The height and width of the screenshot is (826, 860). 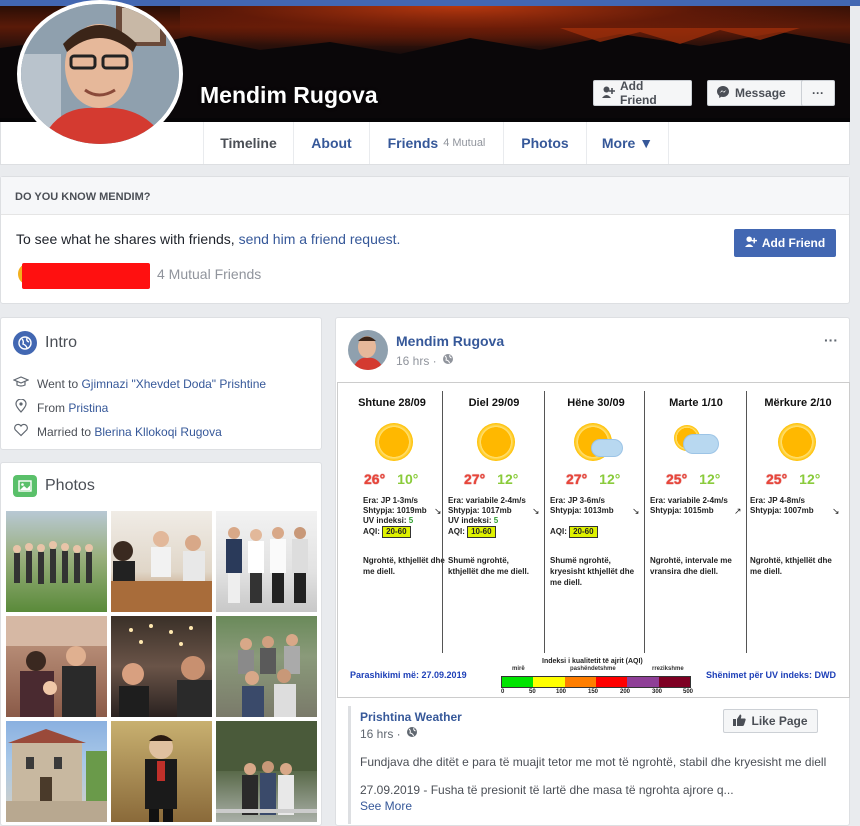 I want to click on tab-more: More ▼, so click(x=627, y=143).